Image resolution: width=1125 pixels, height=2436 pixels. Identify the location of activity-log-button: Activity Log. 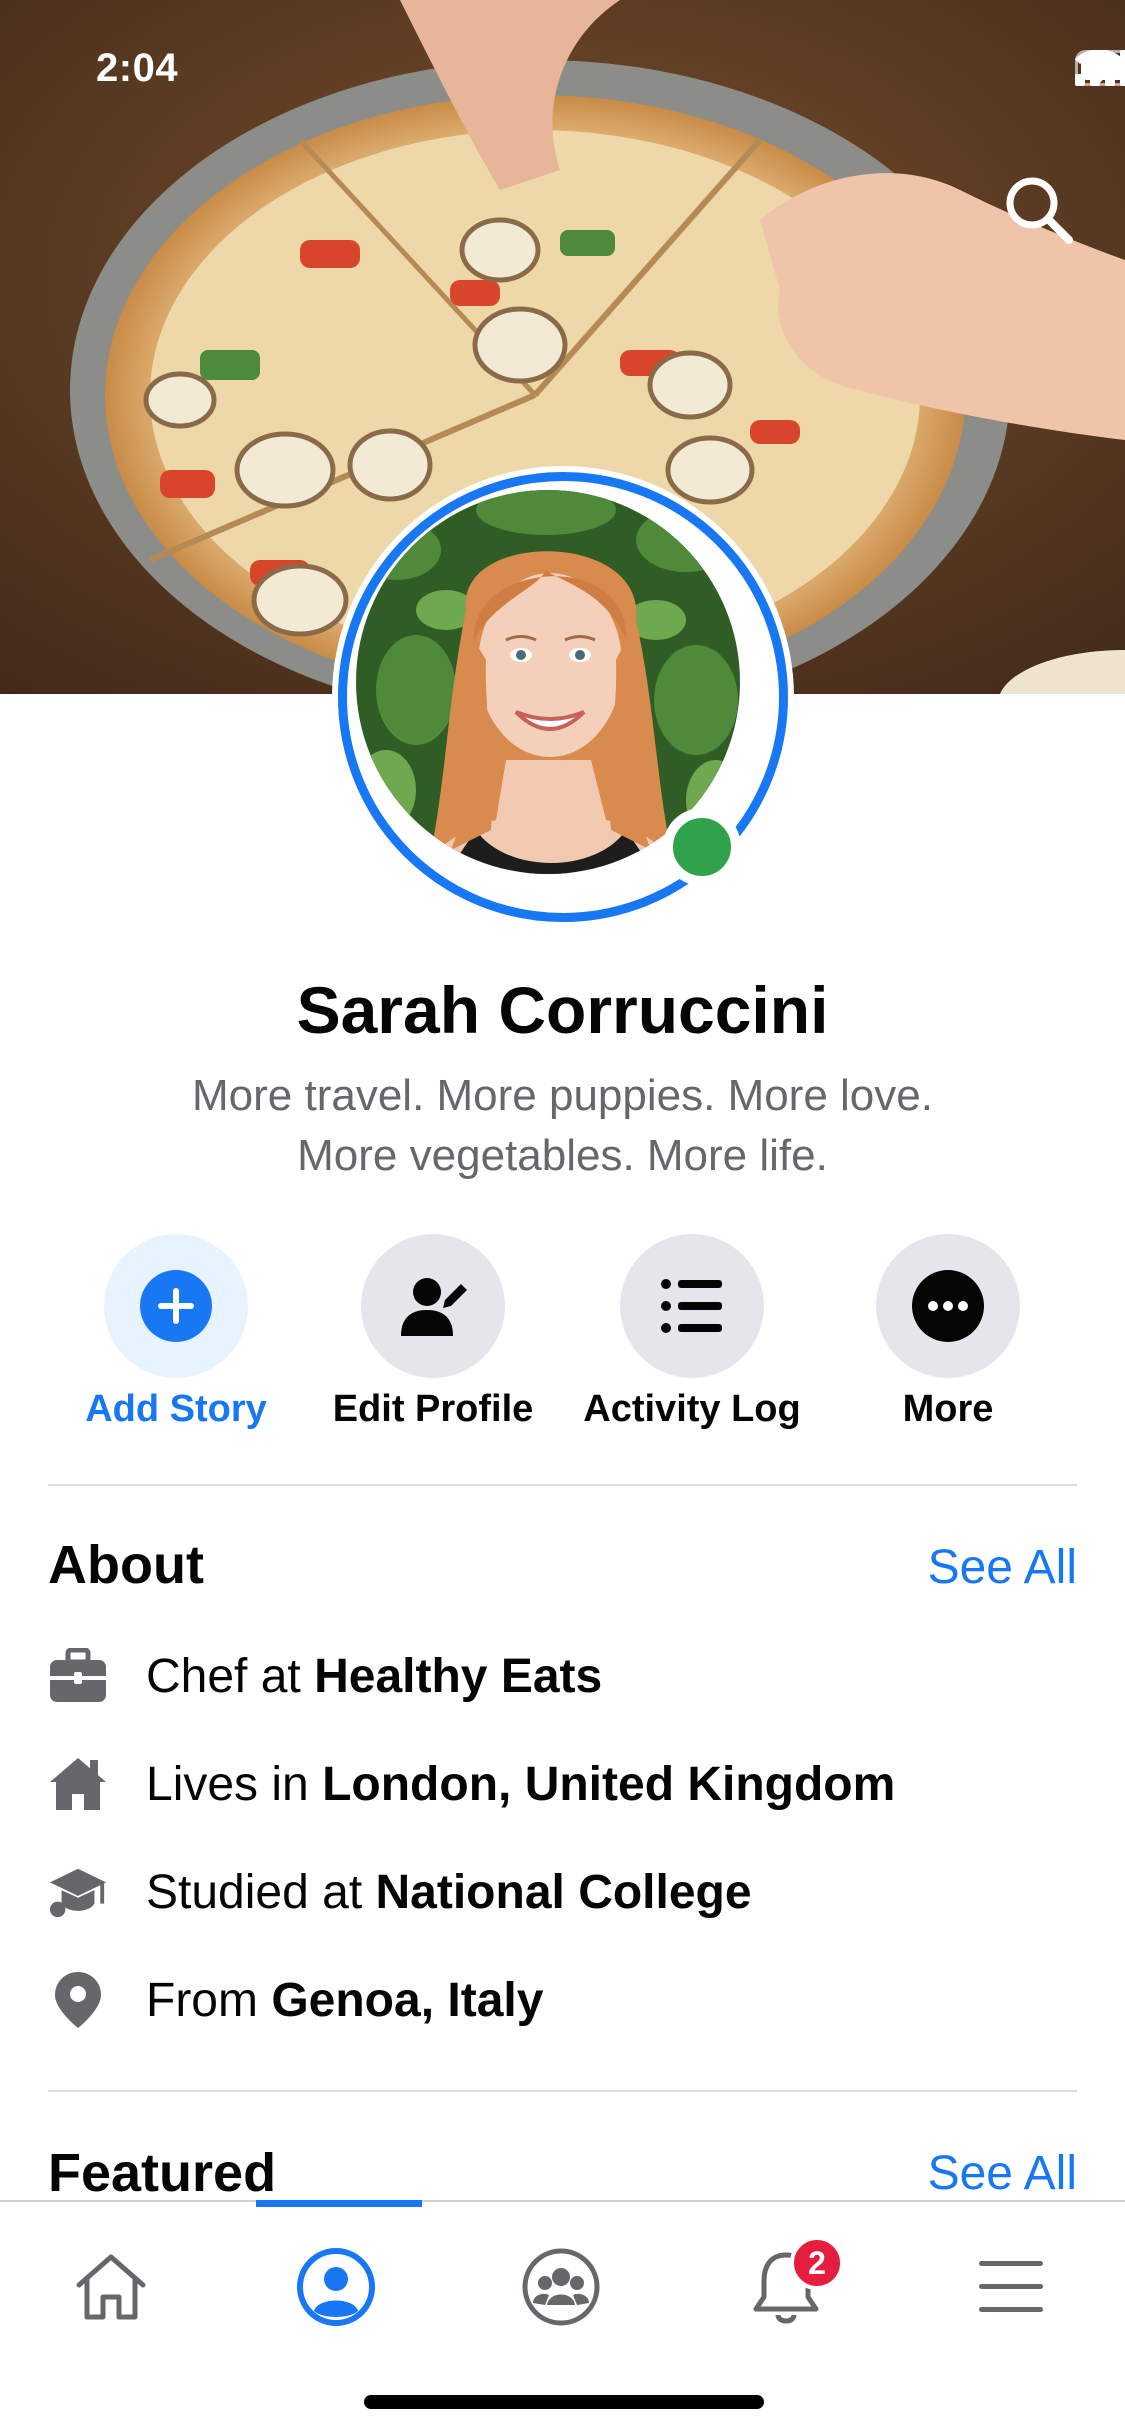
(692, 1332).